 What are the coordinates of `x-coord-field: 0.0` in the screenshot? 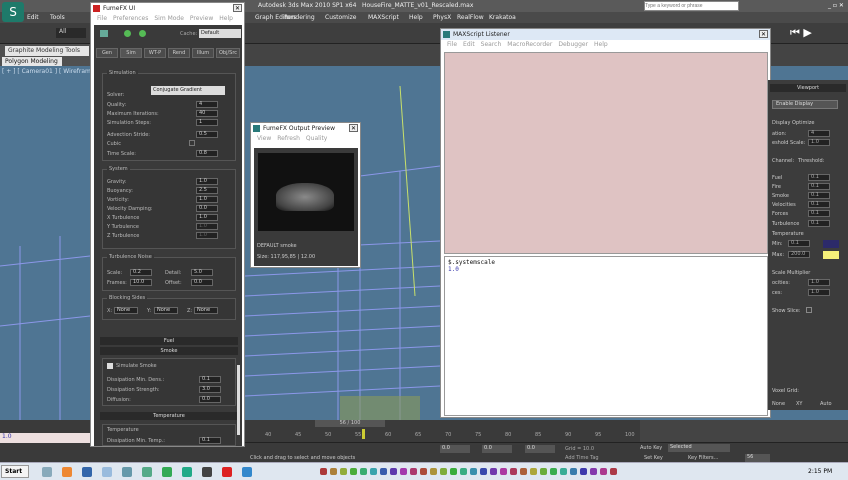 It's located at (455, 449).